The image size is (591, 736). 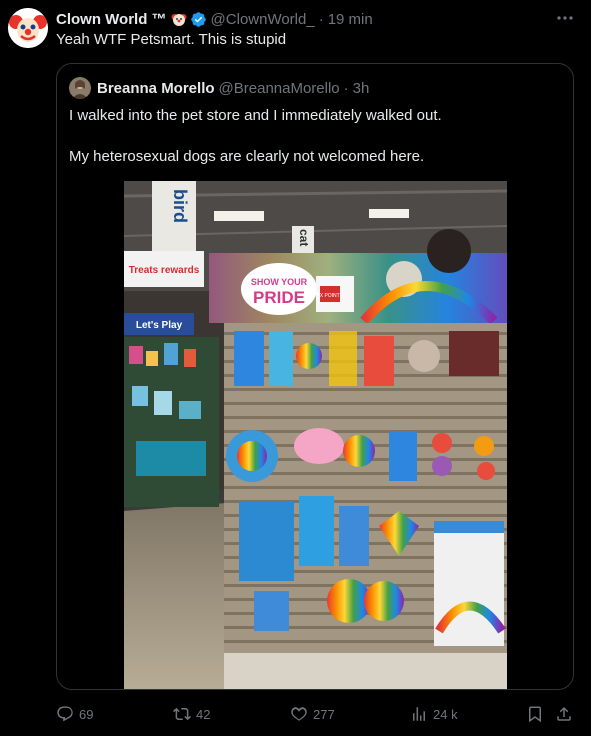 What do you see at coordinates (164, 270) in the screenshot?
I see `svg-text: Treats rewards` at bounding box center [164, 270].